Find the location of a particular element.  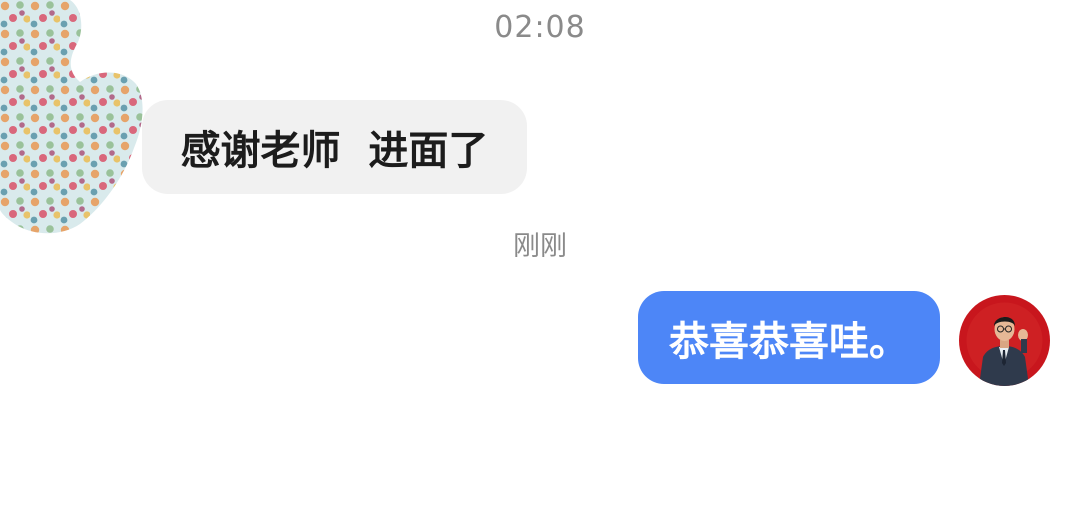

outgoing-message-bubble: 恭喜恭喜哇。 is located at coordinates (789, 337).